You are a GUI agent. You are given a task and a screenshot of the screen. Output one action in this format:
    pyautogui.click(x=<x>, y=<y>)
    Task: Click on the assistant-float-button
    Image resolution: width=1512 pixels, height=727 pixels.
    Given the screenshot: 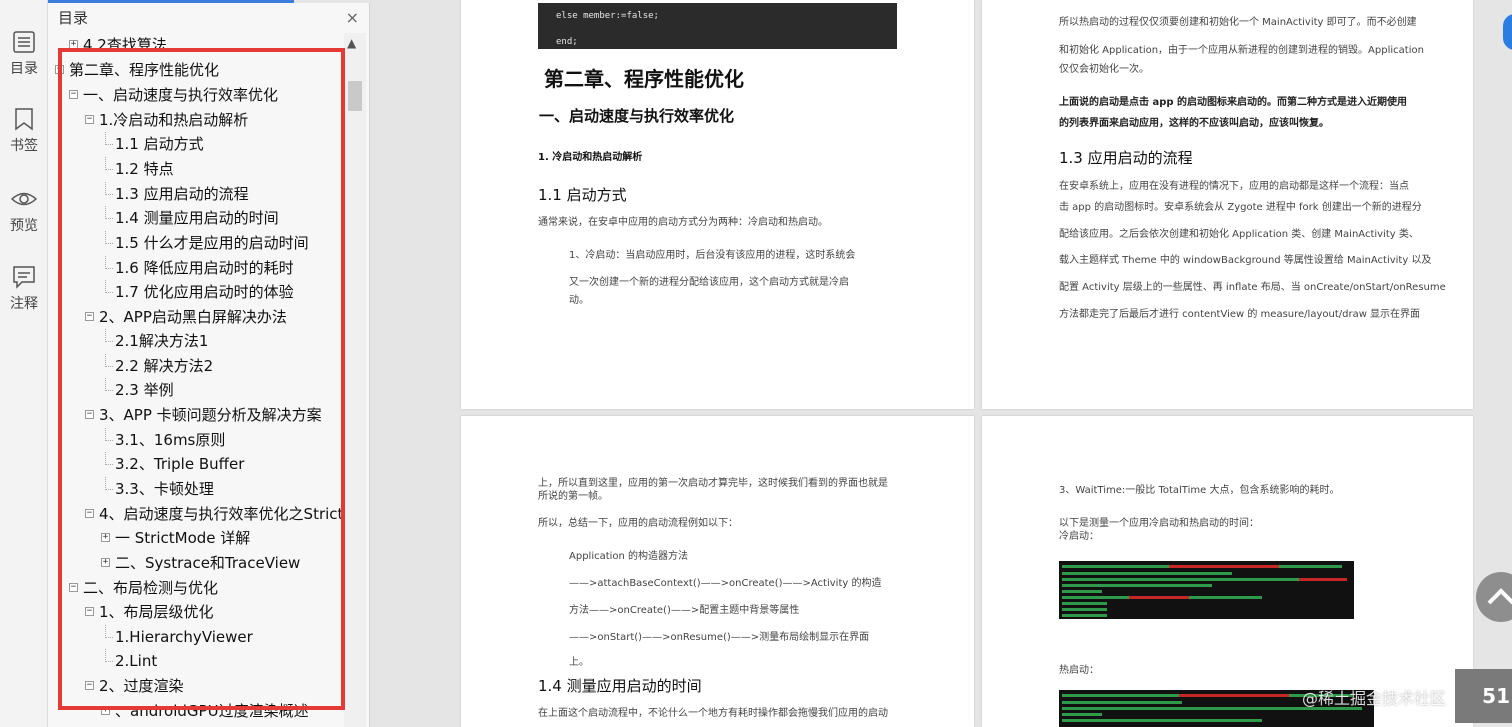 What is the action you would take?
    pyautogui.click(x=1507, y=32)
    